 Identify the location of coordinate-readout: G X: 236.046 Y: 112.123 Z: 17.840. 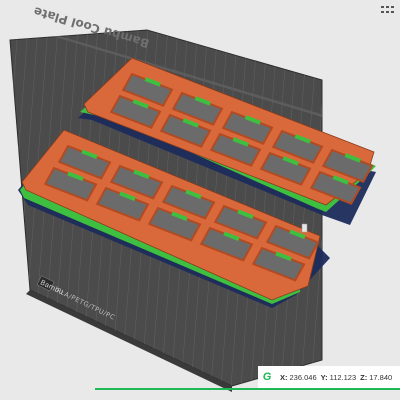
(329, 377).